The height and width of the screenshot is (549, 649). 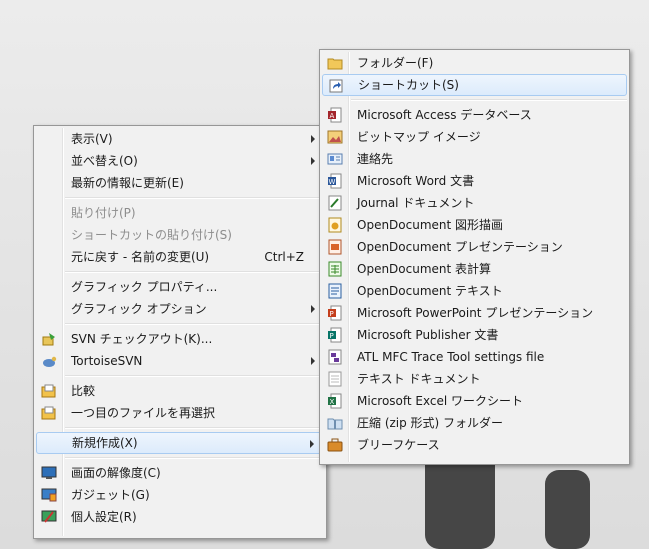 I want to click on menu-item-refresh: 最新の情報に更新(E), so click(x=180, y=183).